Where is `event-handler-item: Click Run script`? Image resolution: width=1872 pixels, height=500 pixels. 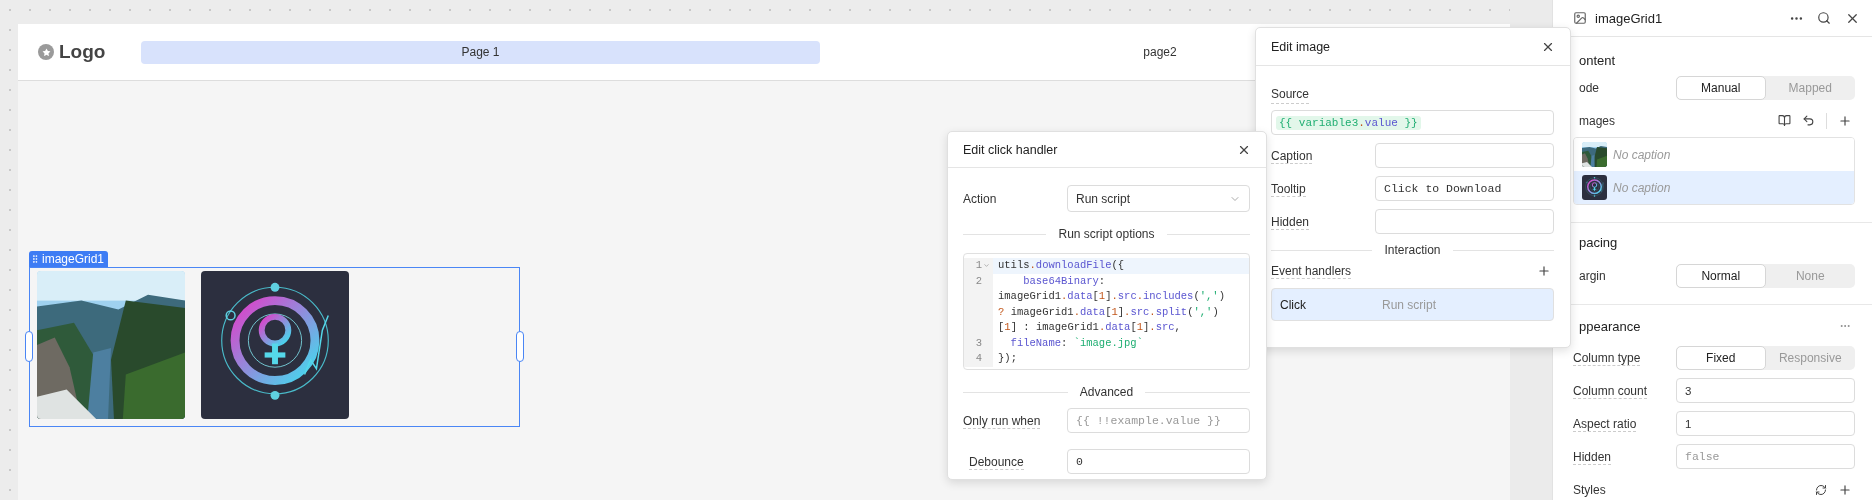 event-handler-item: Click Run script is located at coordinates (1412, 304).